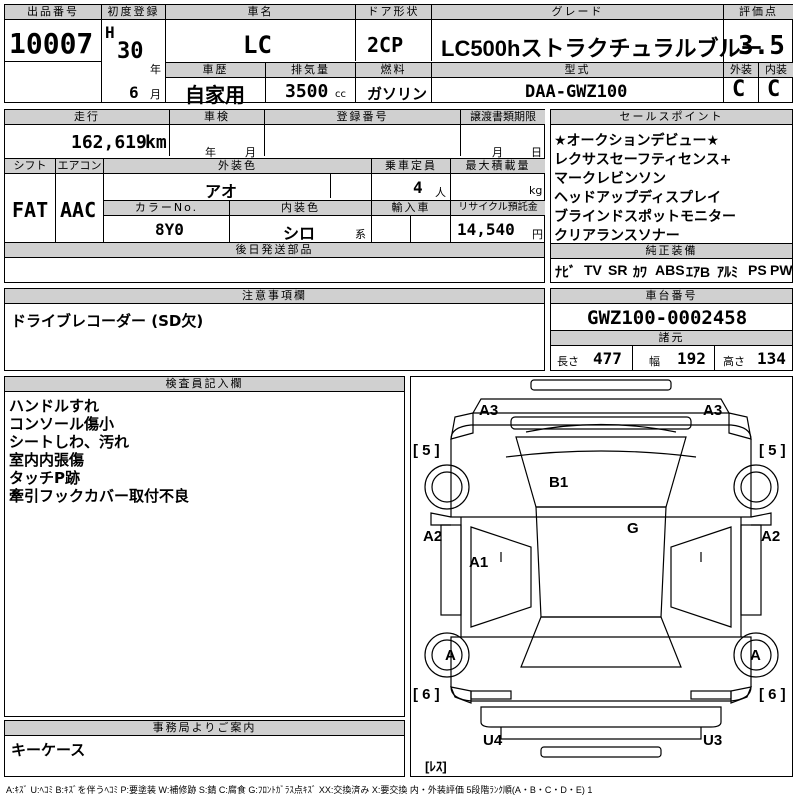  Describe the element at coordinates (640, 272) in the screenshot. I see `equip-item: ｶﾜ` at that location.